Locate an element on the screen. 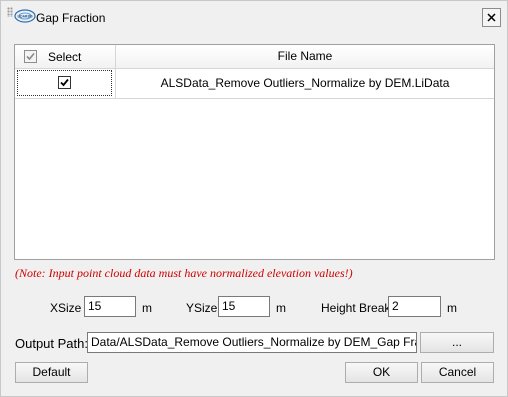 This screenshot has height=397, width=508. table-header: Select File Name is located at coordinates (254, 57).